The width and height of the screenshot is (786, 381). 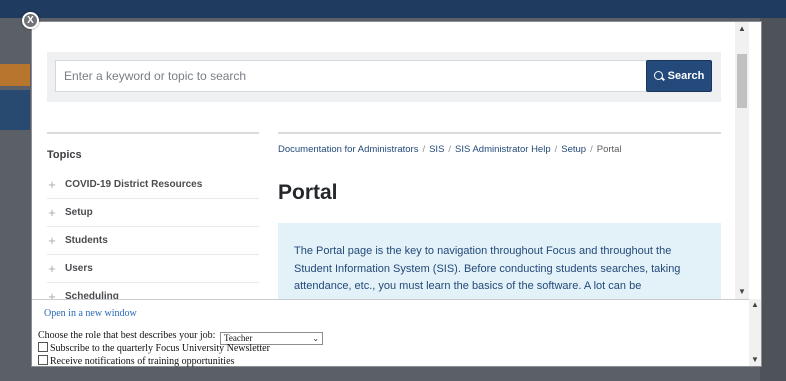 What do you see at coordinates (742, 81) in the screenshot?
I see `scroll-thumb` at bounding box center [742, 81].